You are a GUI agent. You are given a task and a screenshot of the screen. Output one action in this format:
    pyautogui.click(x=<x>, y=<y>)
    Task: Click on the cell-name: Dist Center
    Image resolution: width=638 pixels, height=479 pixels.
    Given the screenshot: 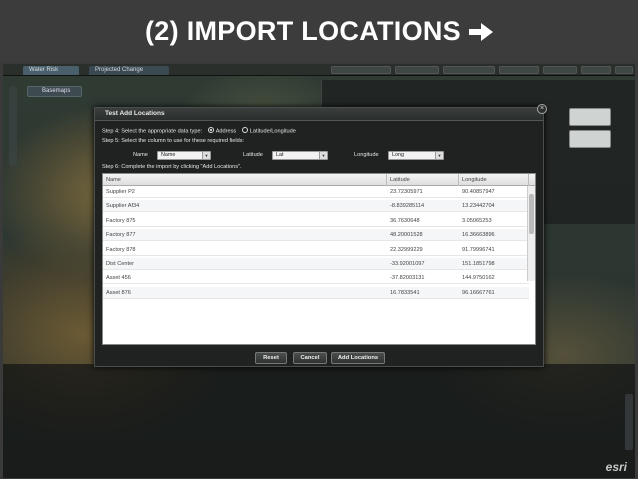 What is the action you would take?
    pyautogui.click(x=120, y=264)
    